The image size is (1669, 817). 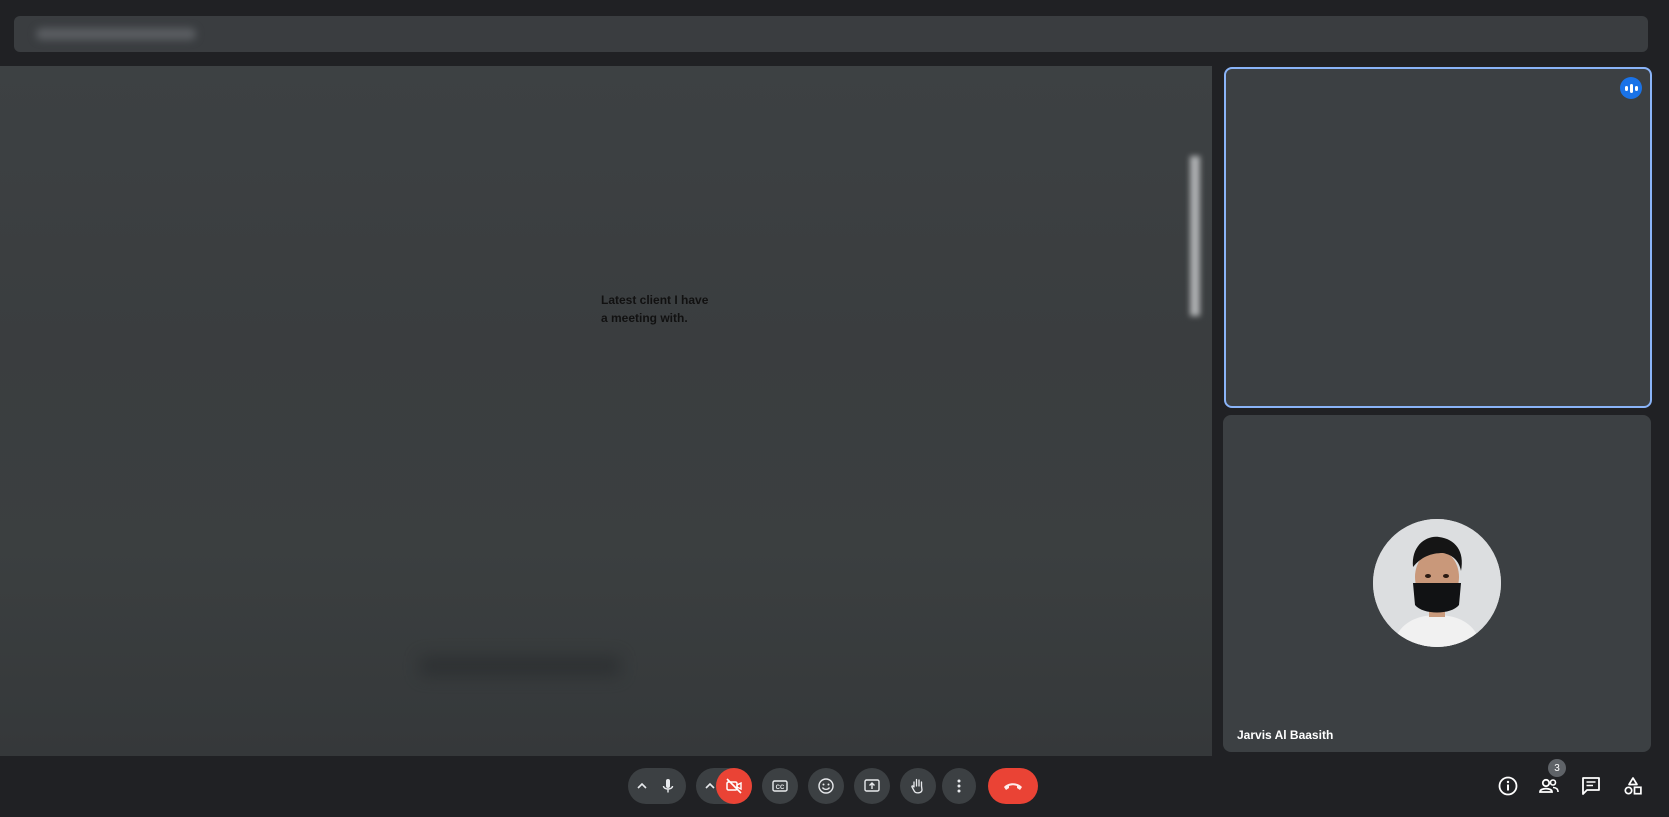 I want to click on leave-call-button, so click(x=1013, y=786).